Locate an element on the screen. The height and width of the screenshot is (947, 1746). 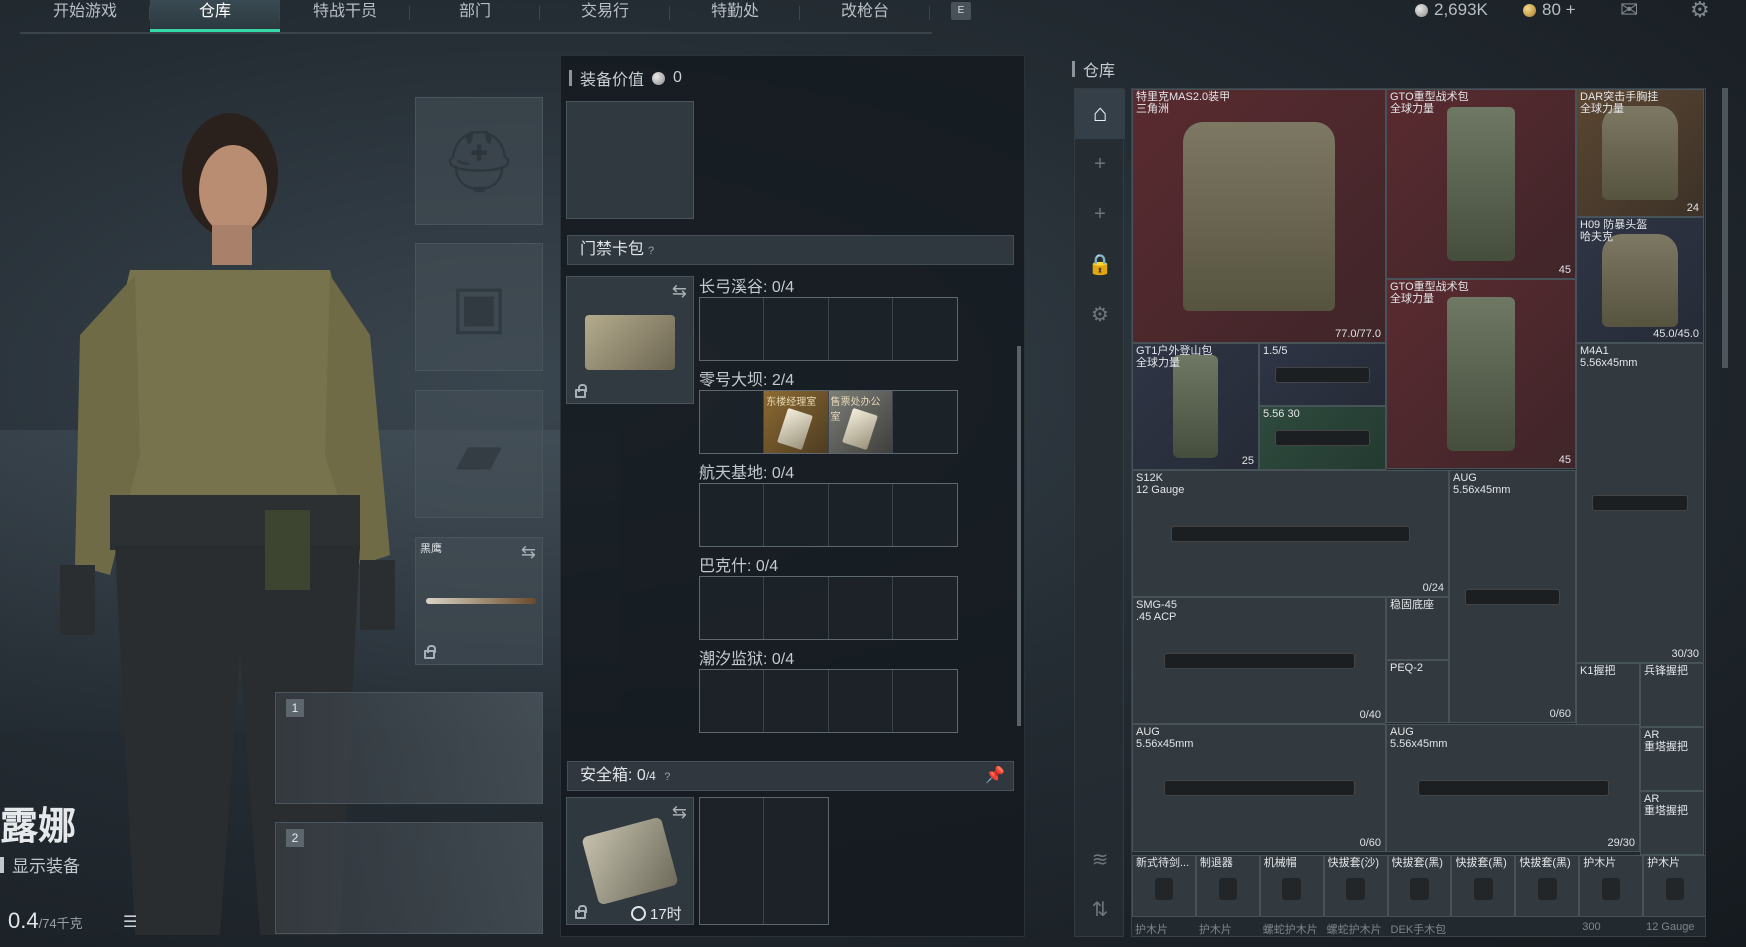
storage-item-small: 机械帽 is located at coordinates (1291, 886).